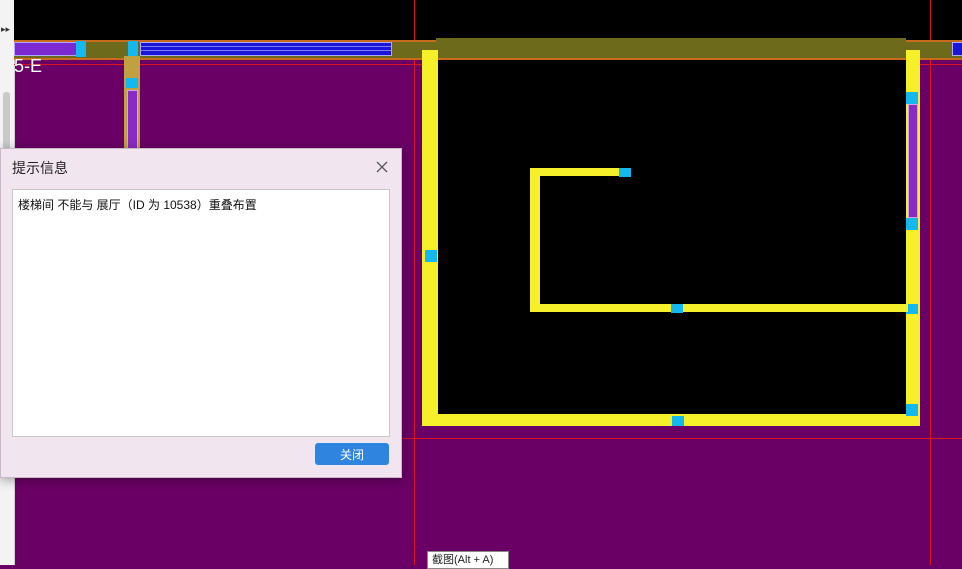 This screenshot has height=569, width=962. Describe the element at coordinates (430, 237) in the screenshot. I see `room-wall-left` at that location.